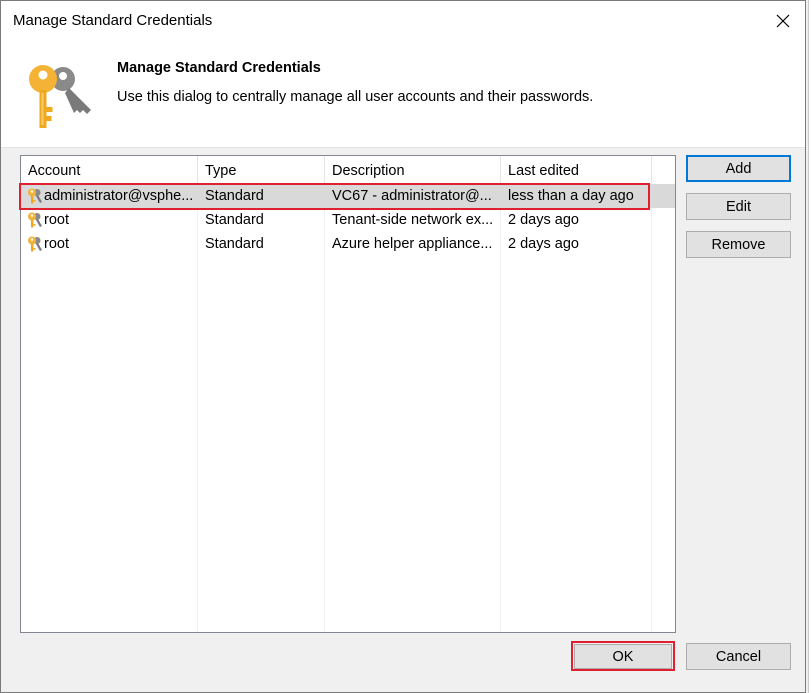 The height and width of the screenshot is (693, 812). I want to click on add-button: Add, so click(738, 168).